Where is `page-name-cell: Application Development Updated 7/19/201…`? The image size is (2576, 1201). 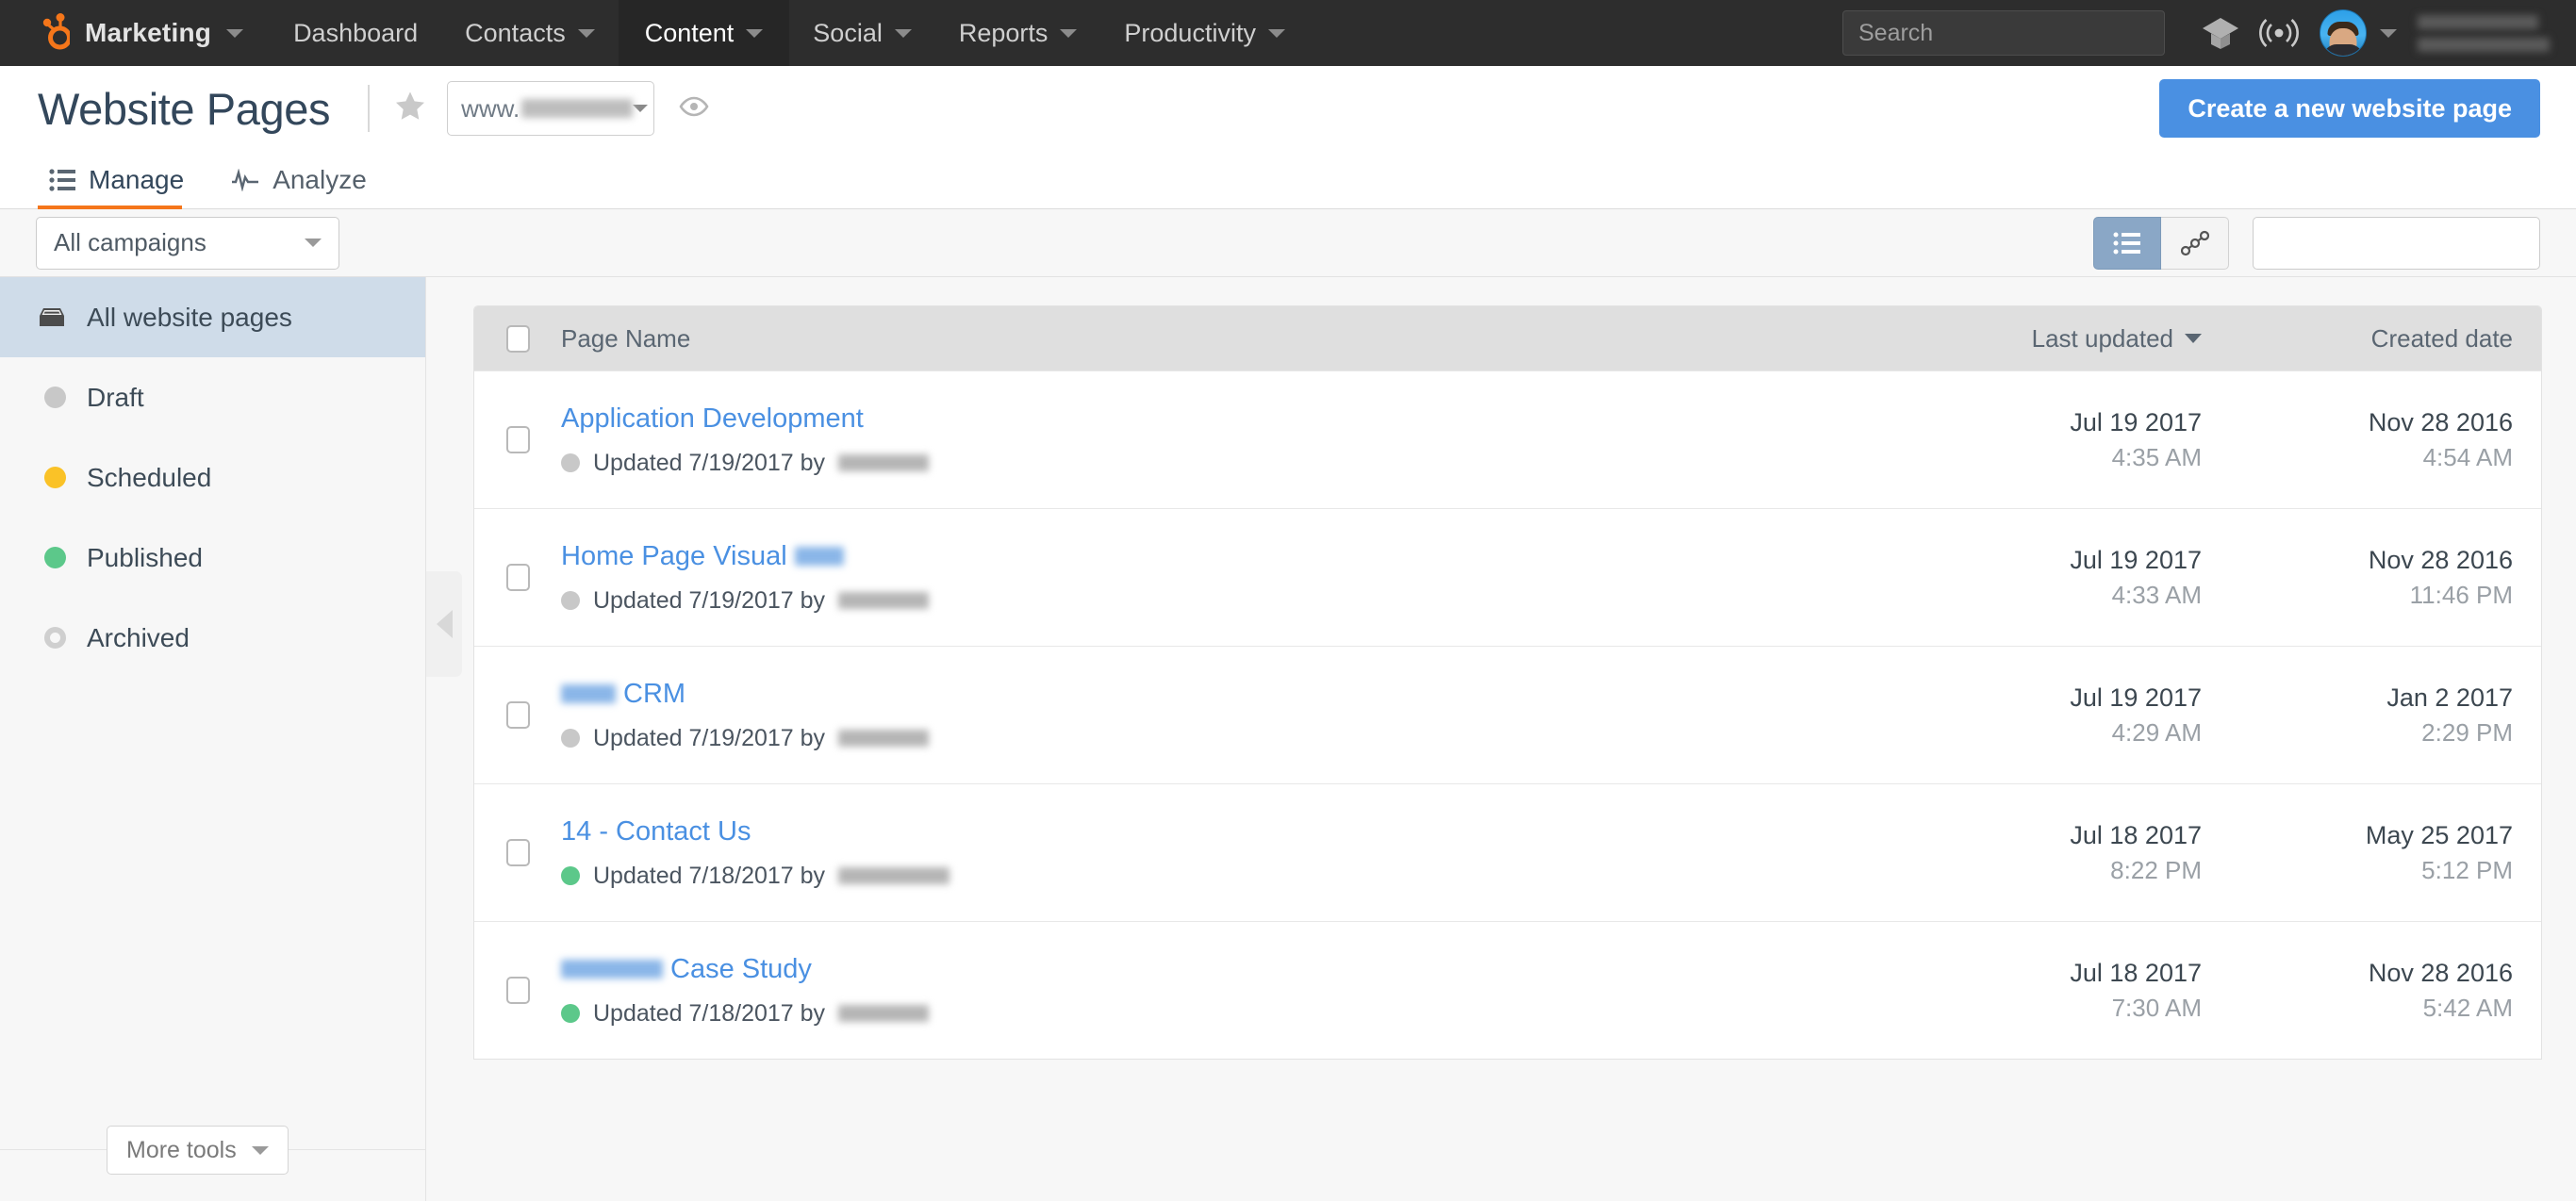 page-name-cell: Application Development Updated 7/19/201… is located at coordinates (1226, 440).